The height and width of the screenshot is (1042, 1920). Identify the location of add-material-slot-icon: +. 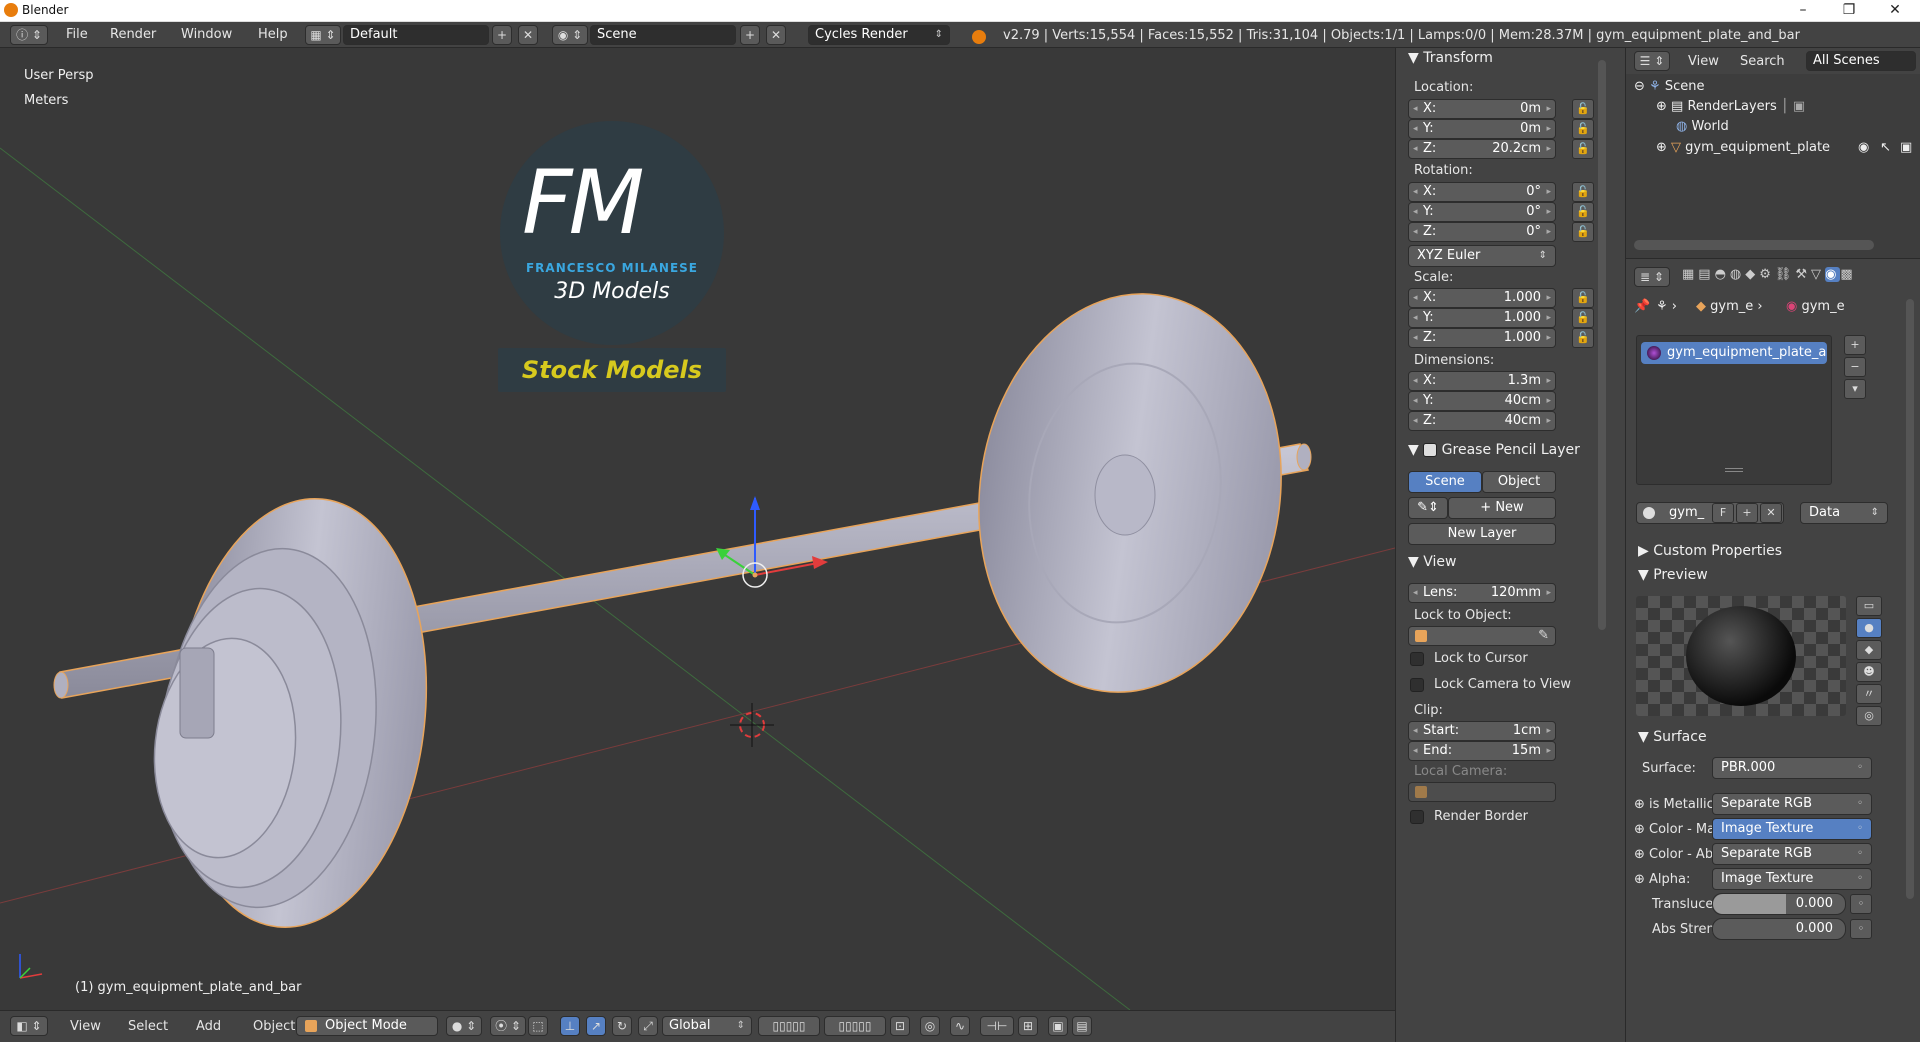
(1855, 345).